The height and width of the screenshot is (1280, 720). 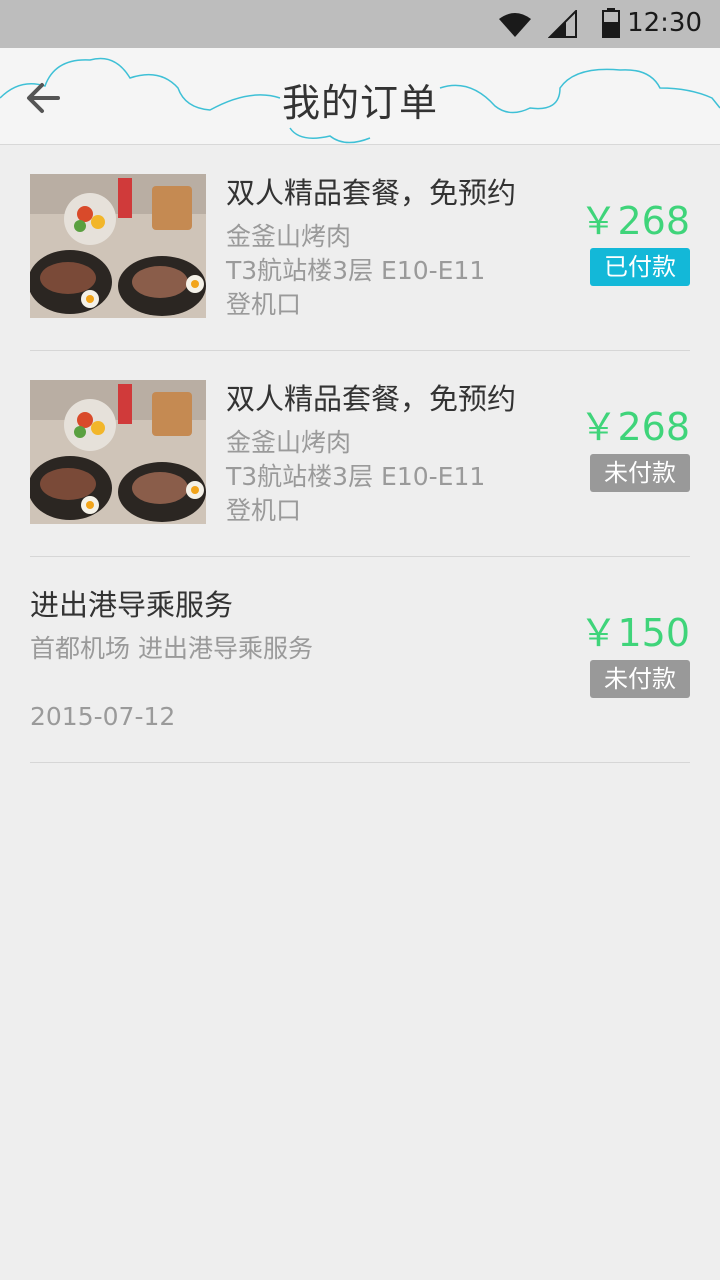 I want to click on title-bar: 我的订单, so click(x=360, y=96).